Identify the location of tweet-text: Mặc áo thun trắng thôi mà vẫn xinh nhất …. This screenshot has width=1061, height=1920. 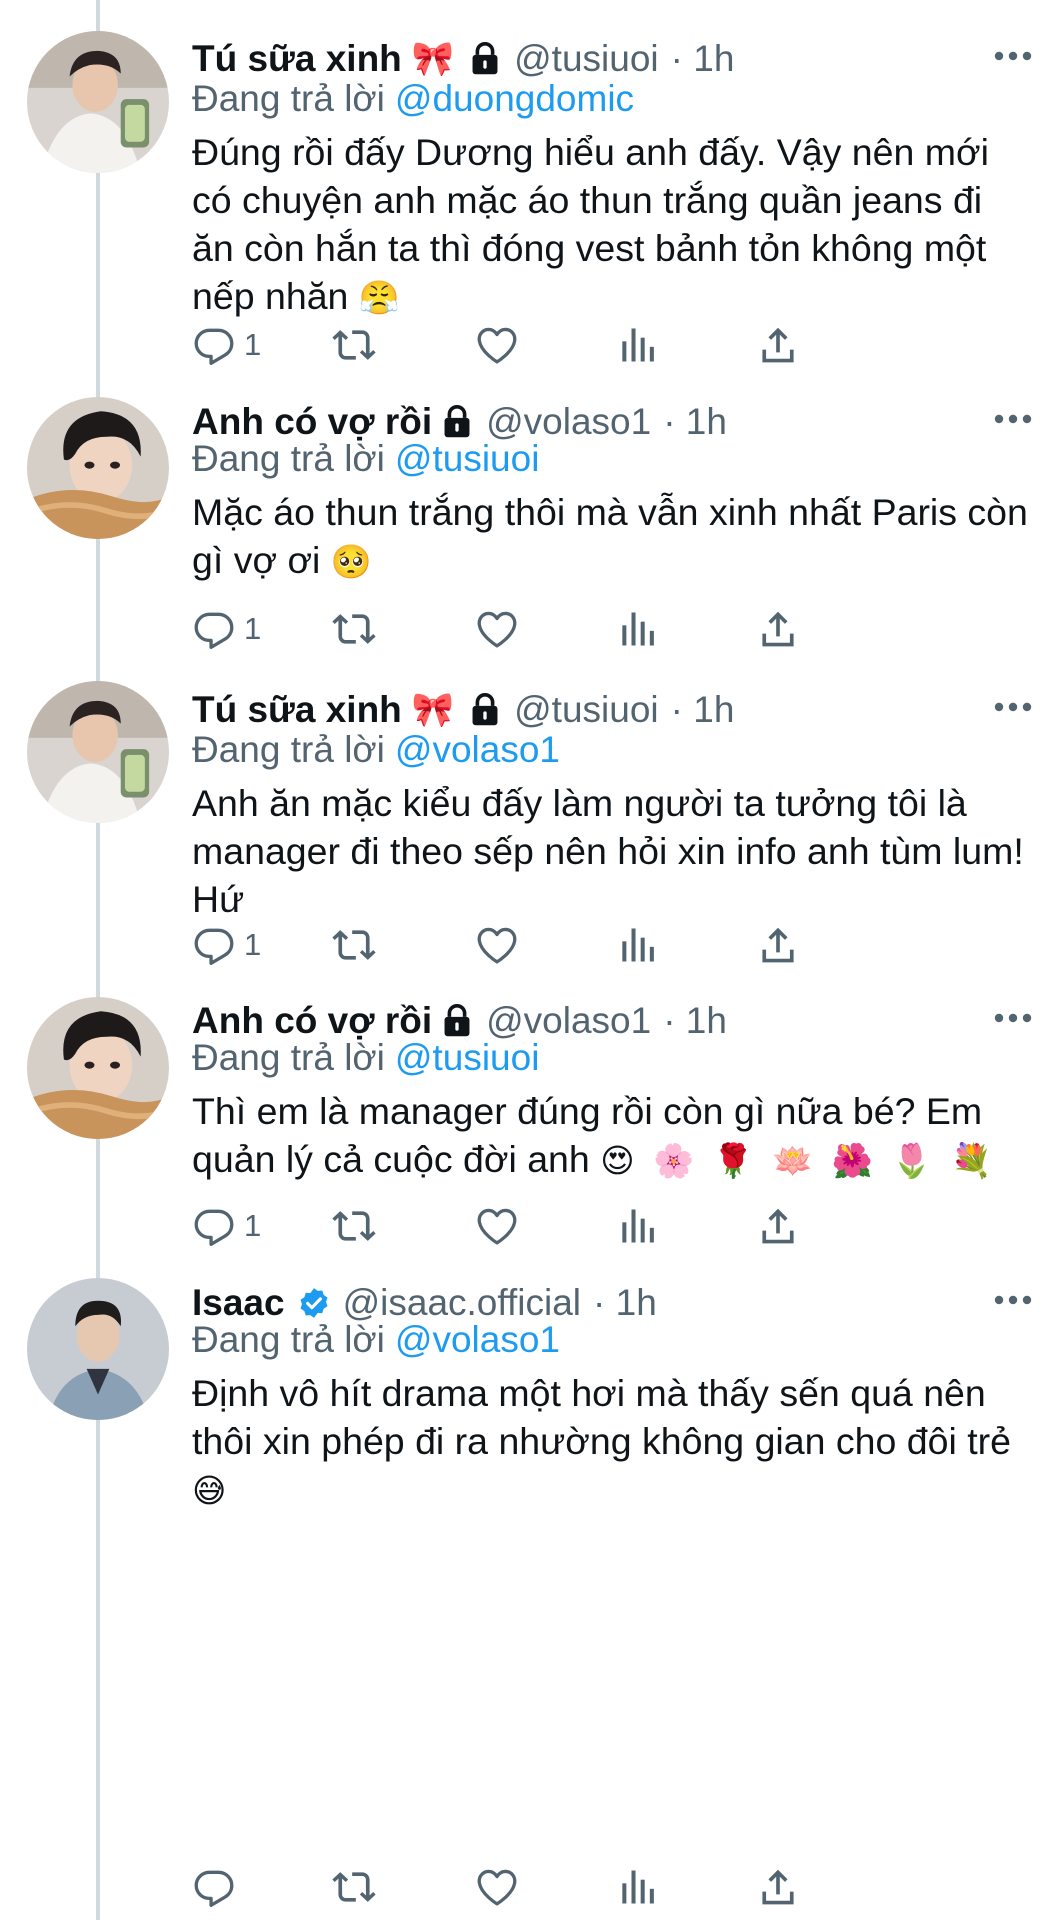
(612, 537).